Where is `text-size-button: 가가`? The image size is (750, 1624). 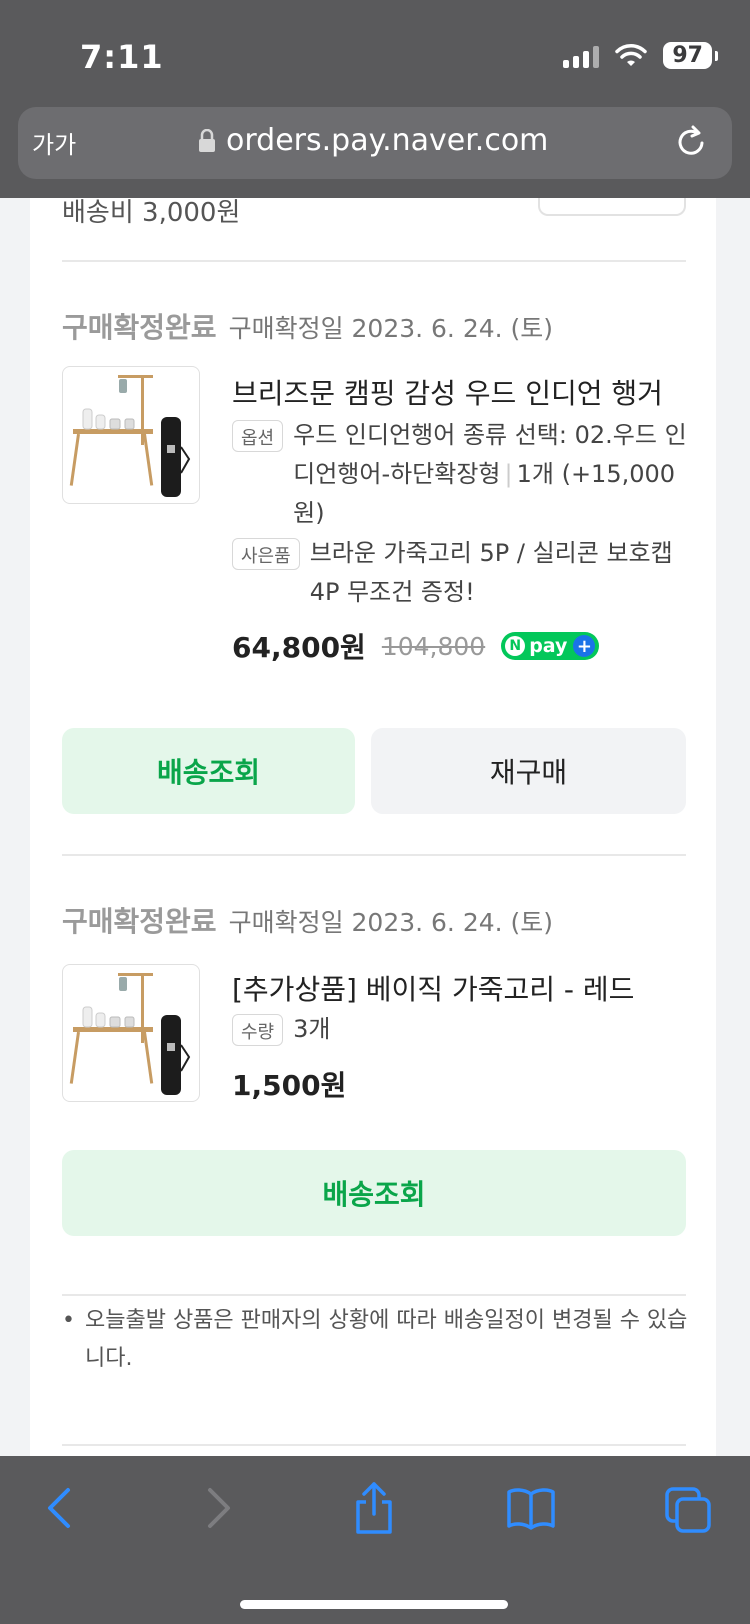 text-size-button: 가가 is located at coordinates (54, 142).